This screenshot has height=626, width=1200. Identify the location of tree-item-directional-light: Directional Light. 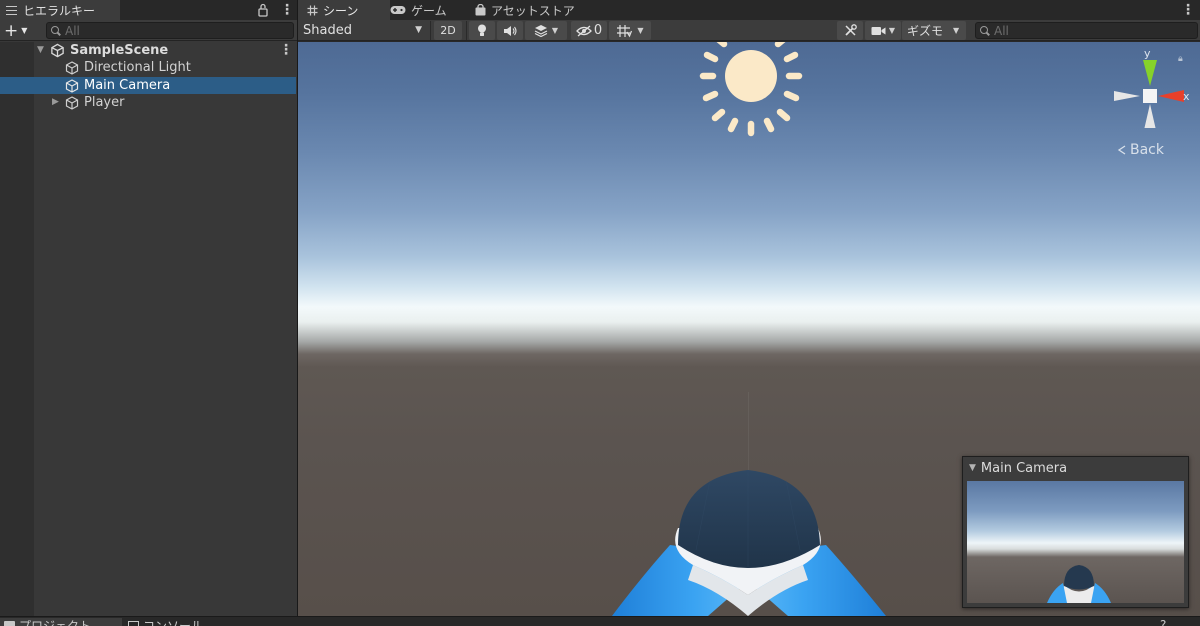
(148, 67).